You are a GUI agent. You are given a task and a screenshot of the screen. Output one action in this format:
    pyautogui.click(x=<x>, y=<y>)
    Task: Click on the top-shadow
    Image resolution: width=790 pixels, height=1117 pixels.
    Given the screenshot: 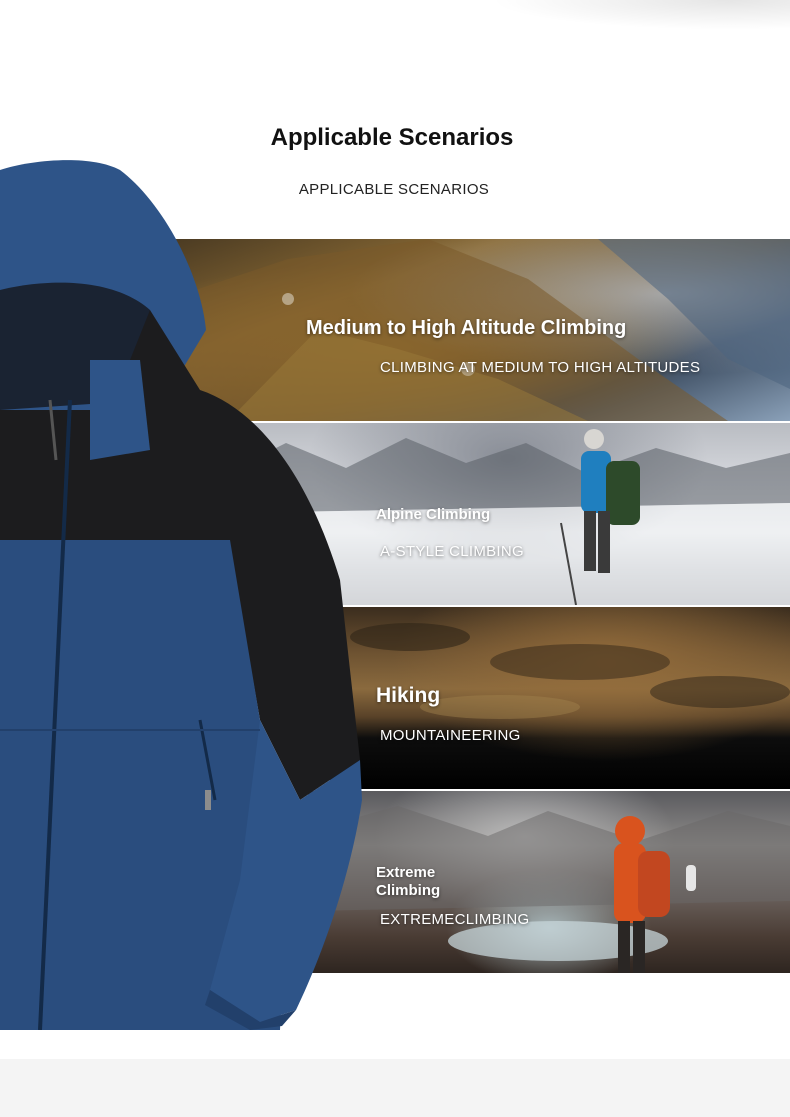 What is the action you would take?
    pyautogui.click(x=640, y=15)
    